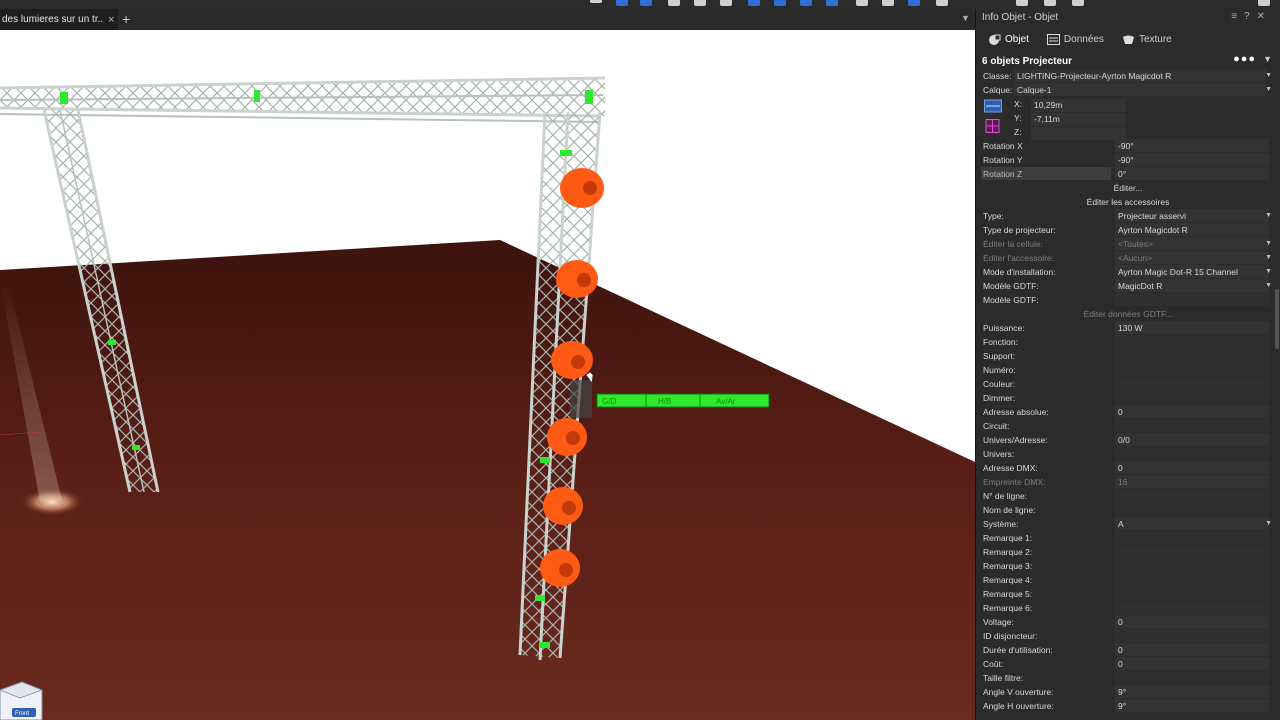 The width and height of the screenshot is (1280, 720). I want to click on duree-d-utilisation-input: 0, so click(1192, 649).